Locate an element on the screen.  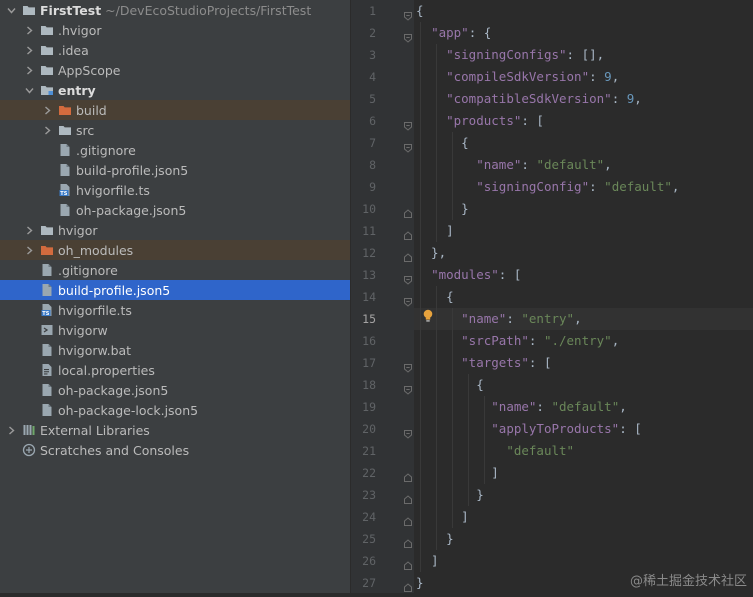
code-line: "app": { is located at coordinates (453, 33).